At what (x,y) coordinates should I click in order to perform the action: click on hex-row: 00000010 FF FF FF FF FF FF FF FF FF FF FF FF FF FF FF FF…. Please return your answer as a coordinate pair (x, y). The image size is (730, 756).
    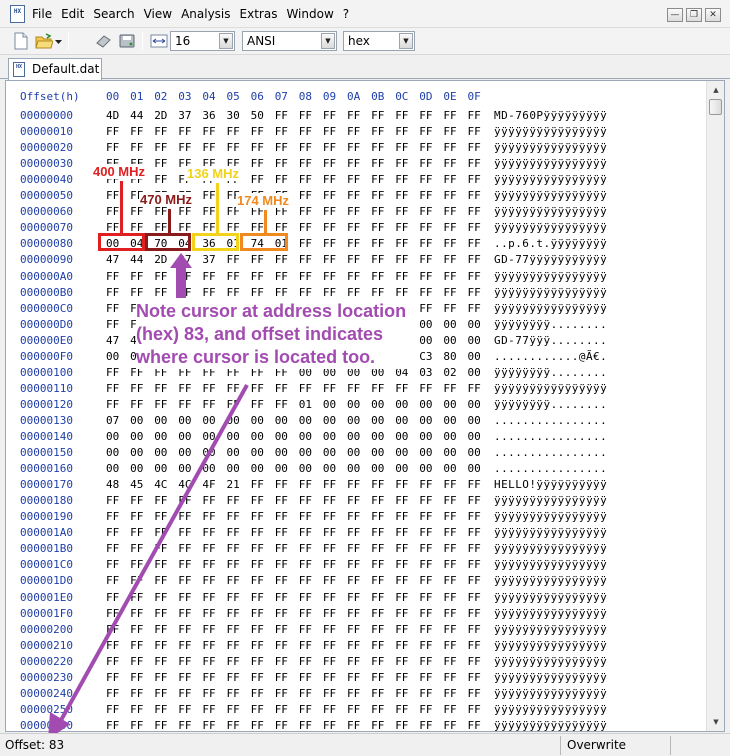
    Looking at the image, I should click on (356, 132).